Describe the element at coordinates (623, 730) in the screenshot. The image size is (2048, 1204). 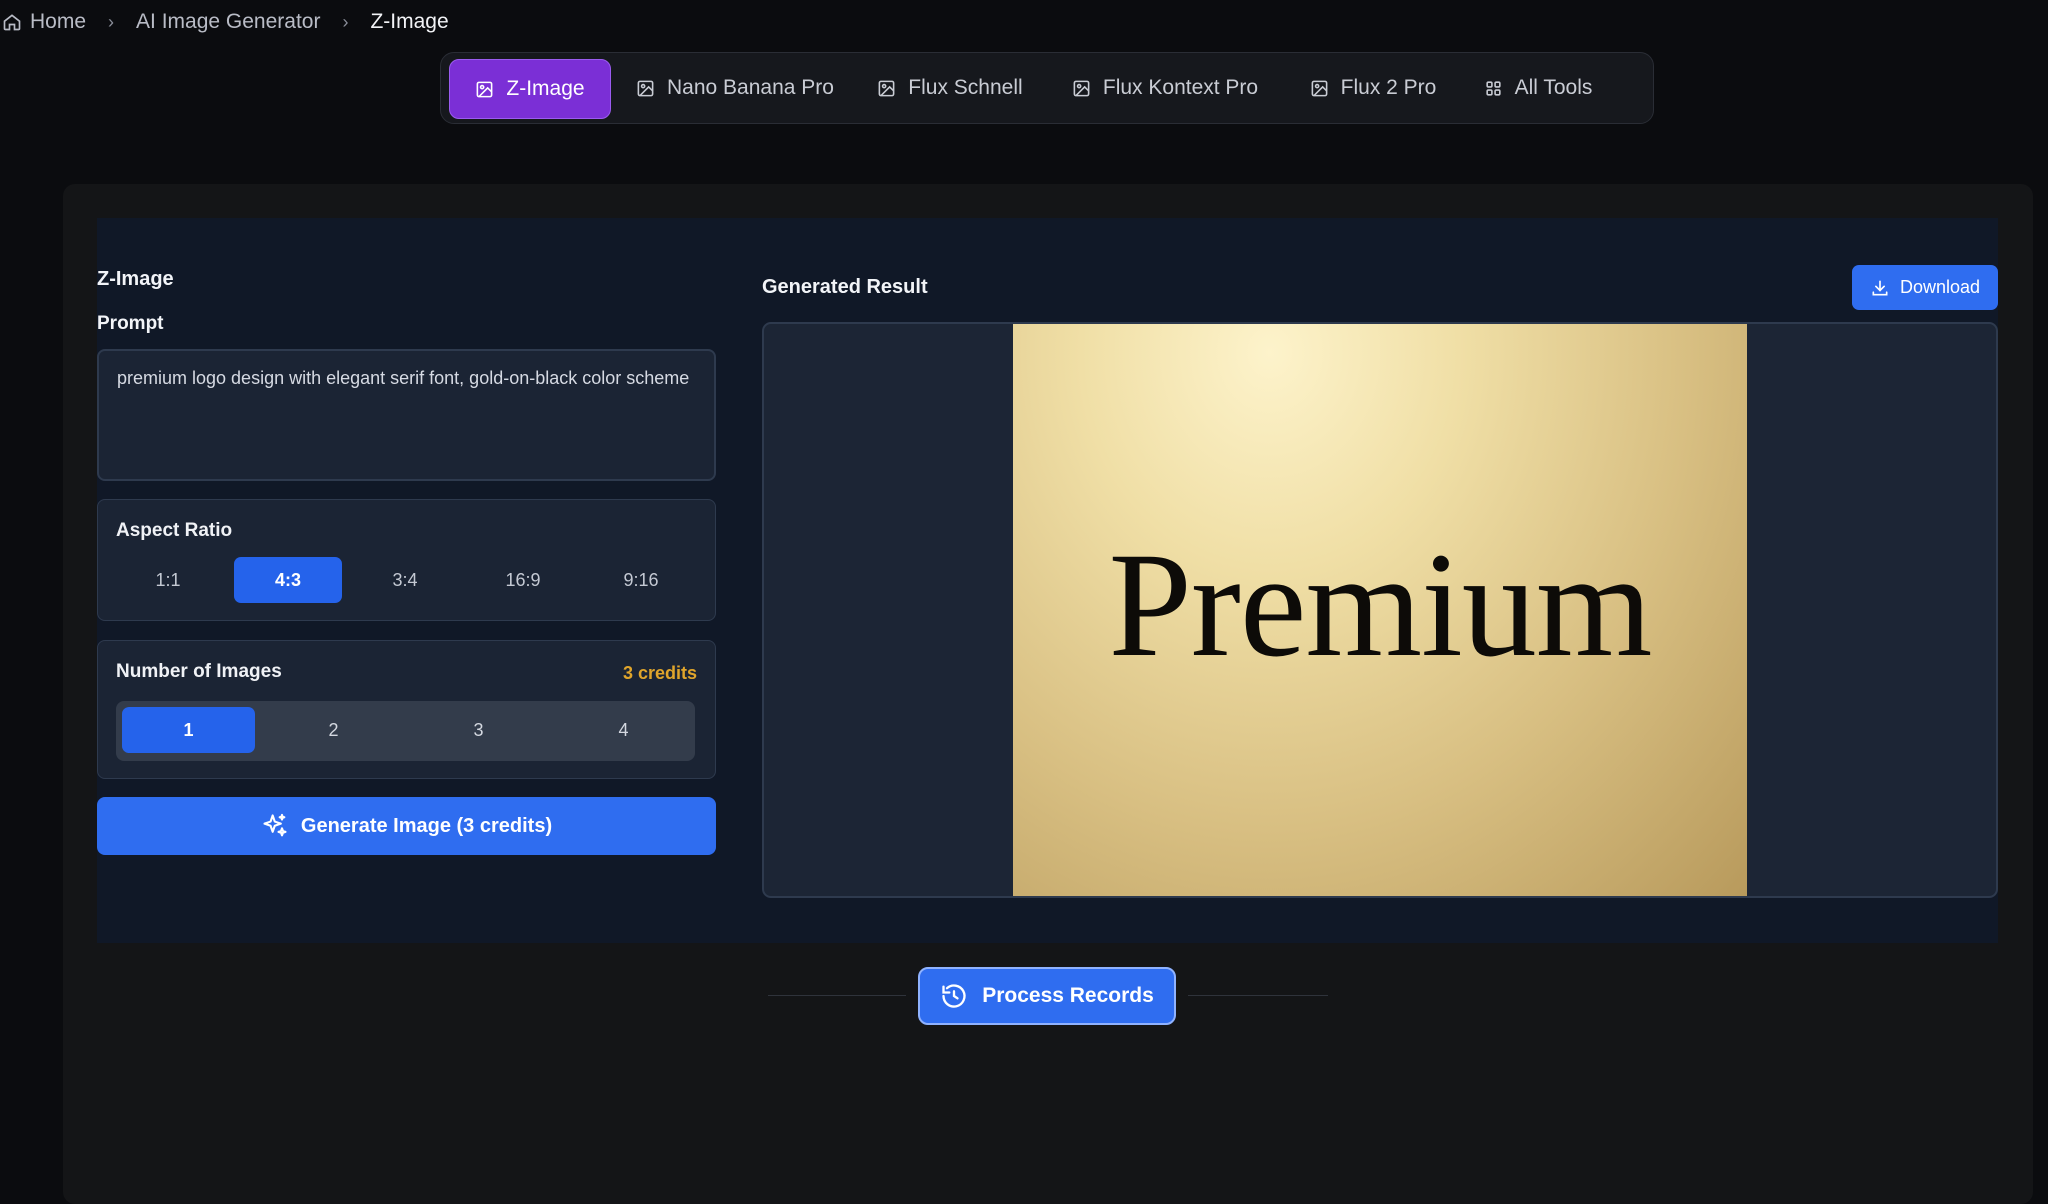
I see `num-images-option: 4` at that location.